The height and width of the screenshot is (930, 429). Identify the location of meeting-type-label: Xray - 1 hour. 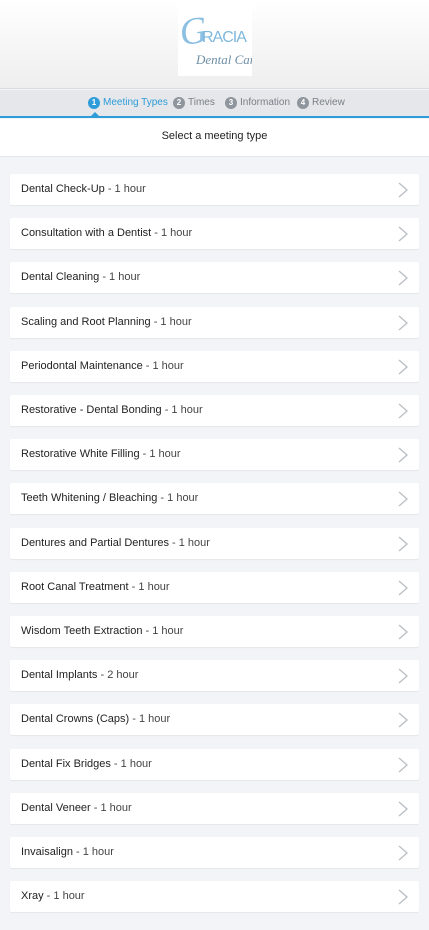
(53, 896).